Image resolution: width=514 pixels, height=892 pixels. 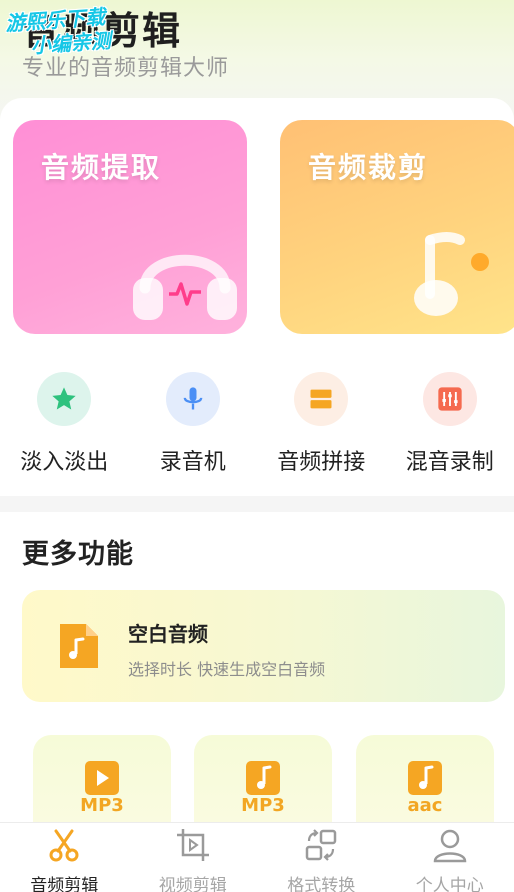 What do you see at coordinates (192, 462) in the screenshot?
I see `quick-recorder-label: 录音机` at bounding box center [192, 462].